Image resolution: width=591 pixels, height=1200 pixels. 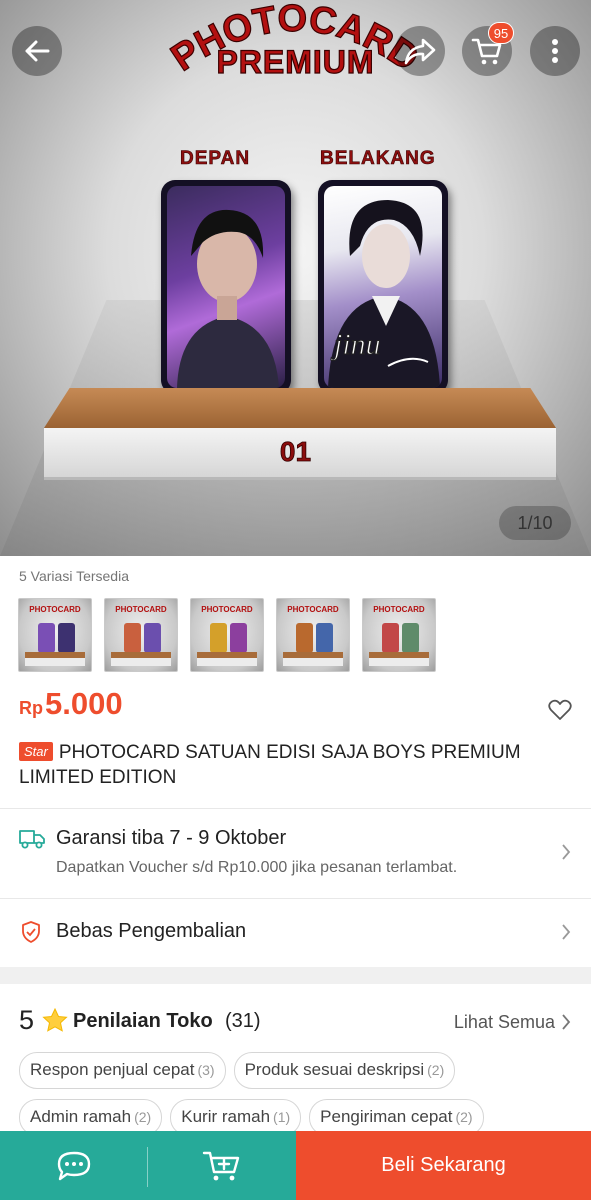 I want to click on shop-rating-score: 5, so click(x=27, y=1020).